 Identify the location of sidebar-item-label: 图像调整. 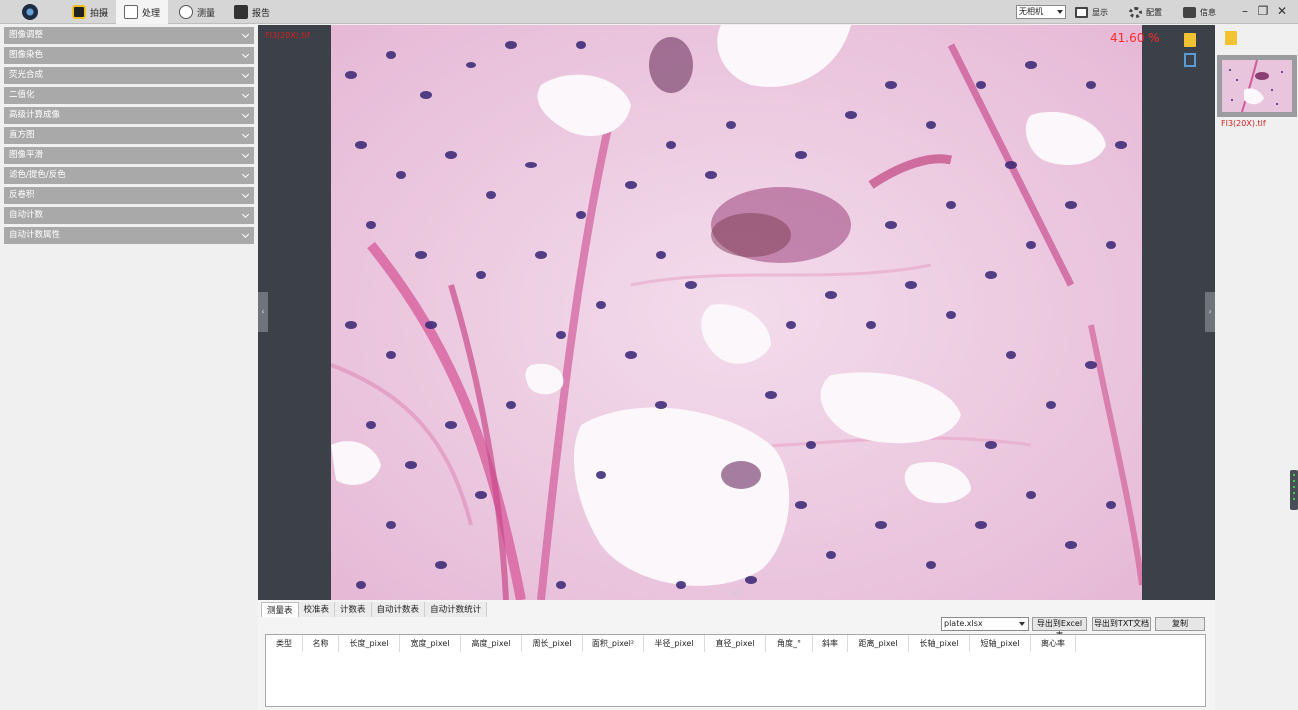
(26, 35).